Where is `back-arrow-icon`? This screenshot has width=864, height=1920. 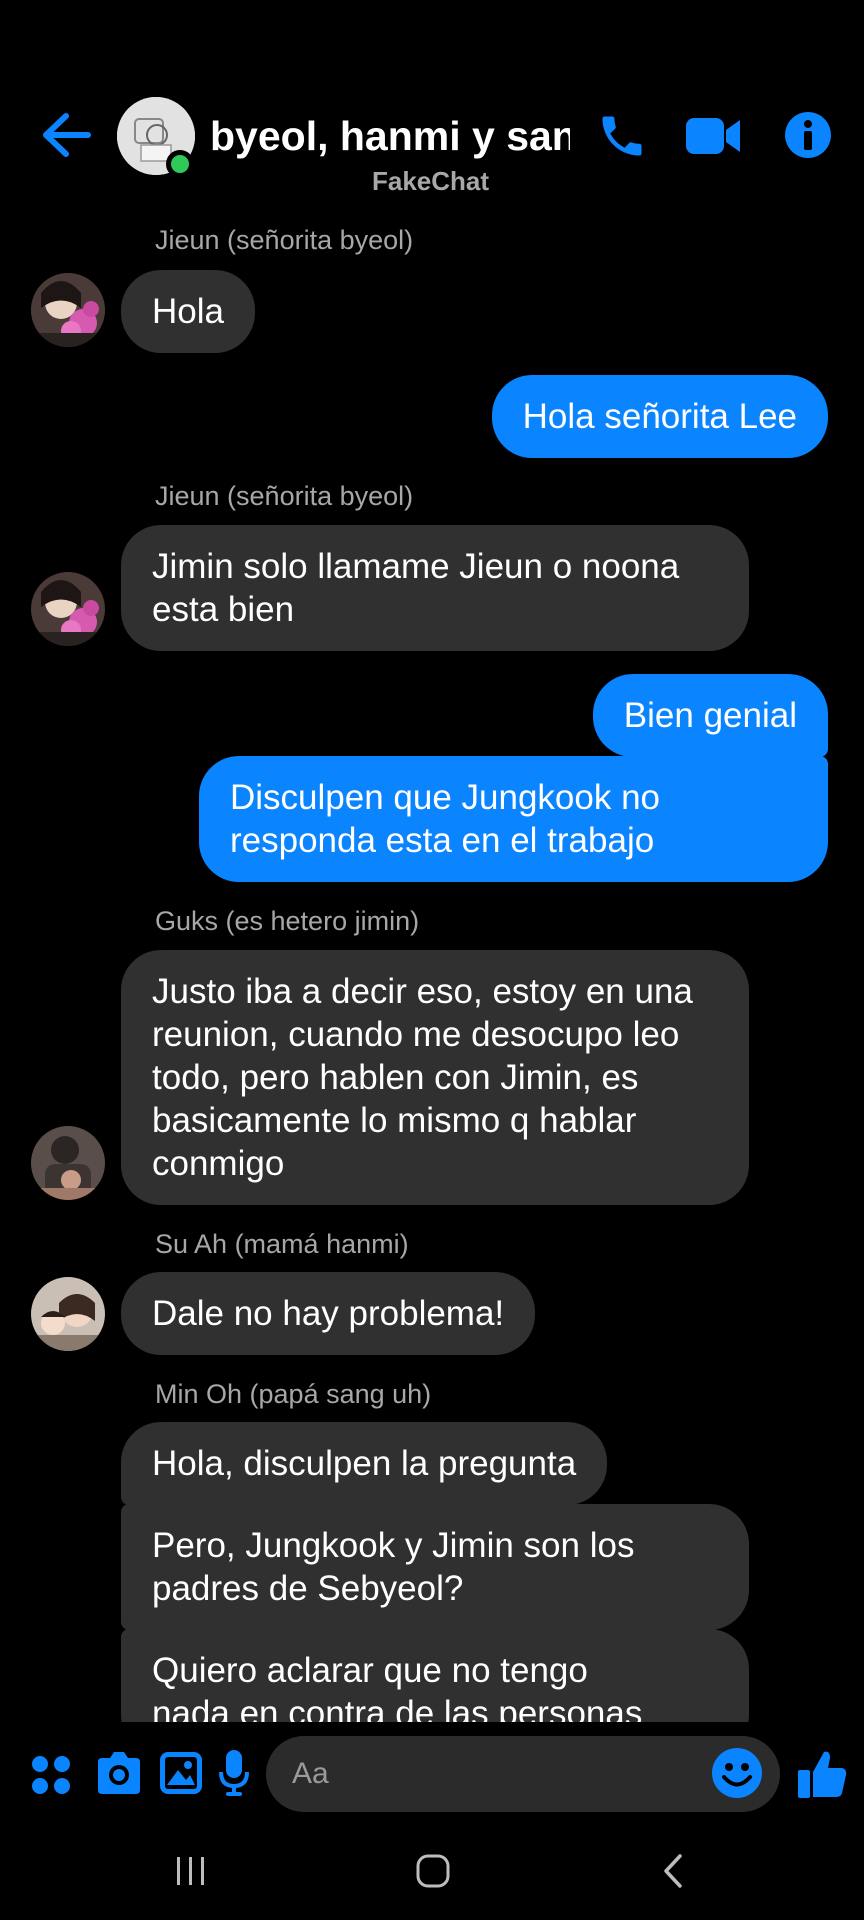
back-arrow-icon is located at coordinates (66, 135).